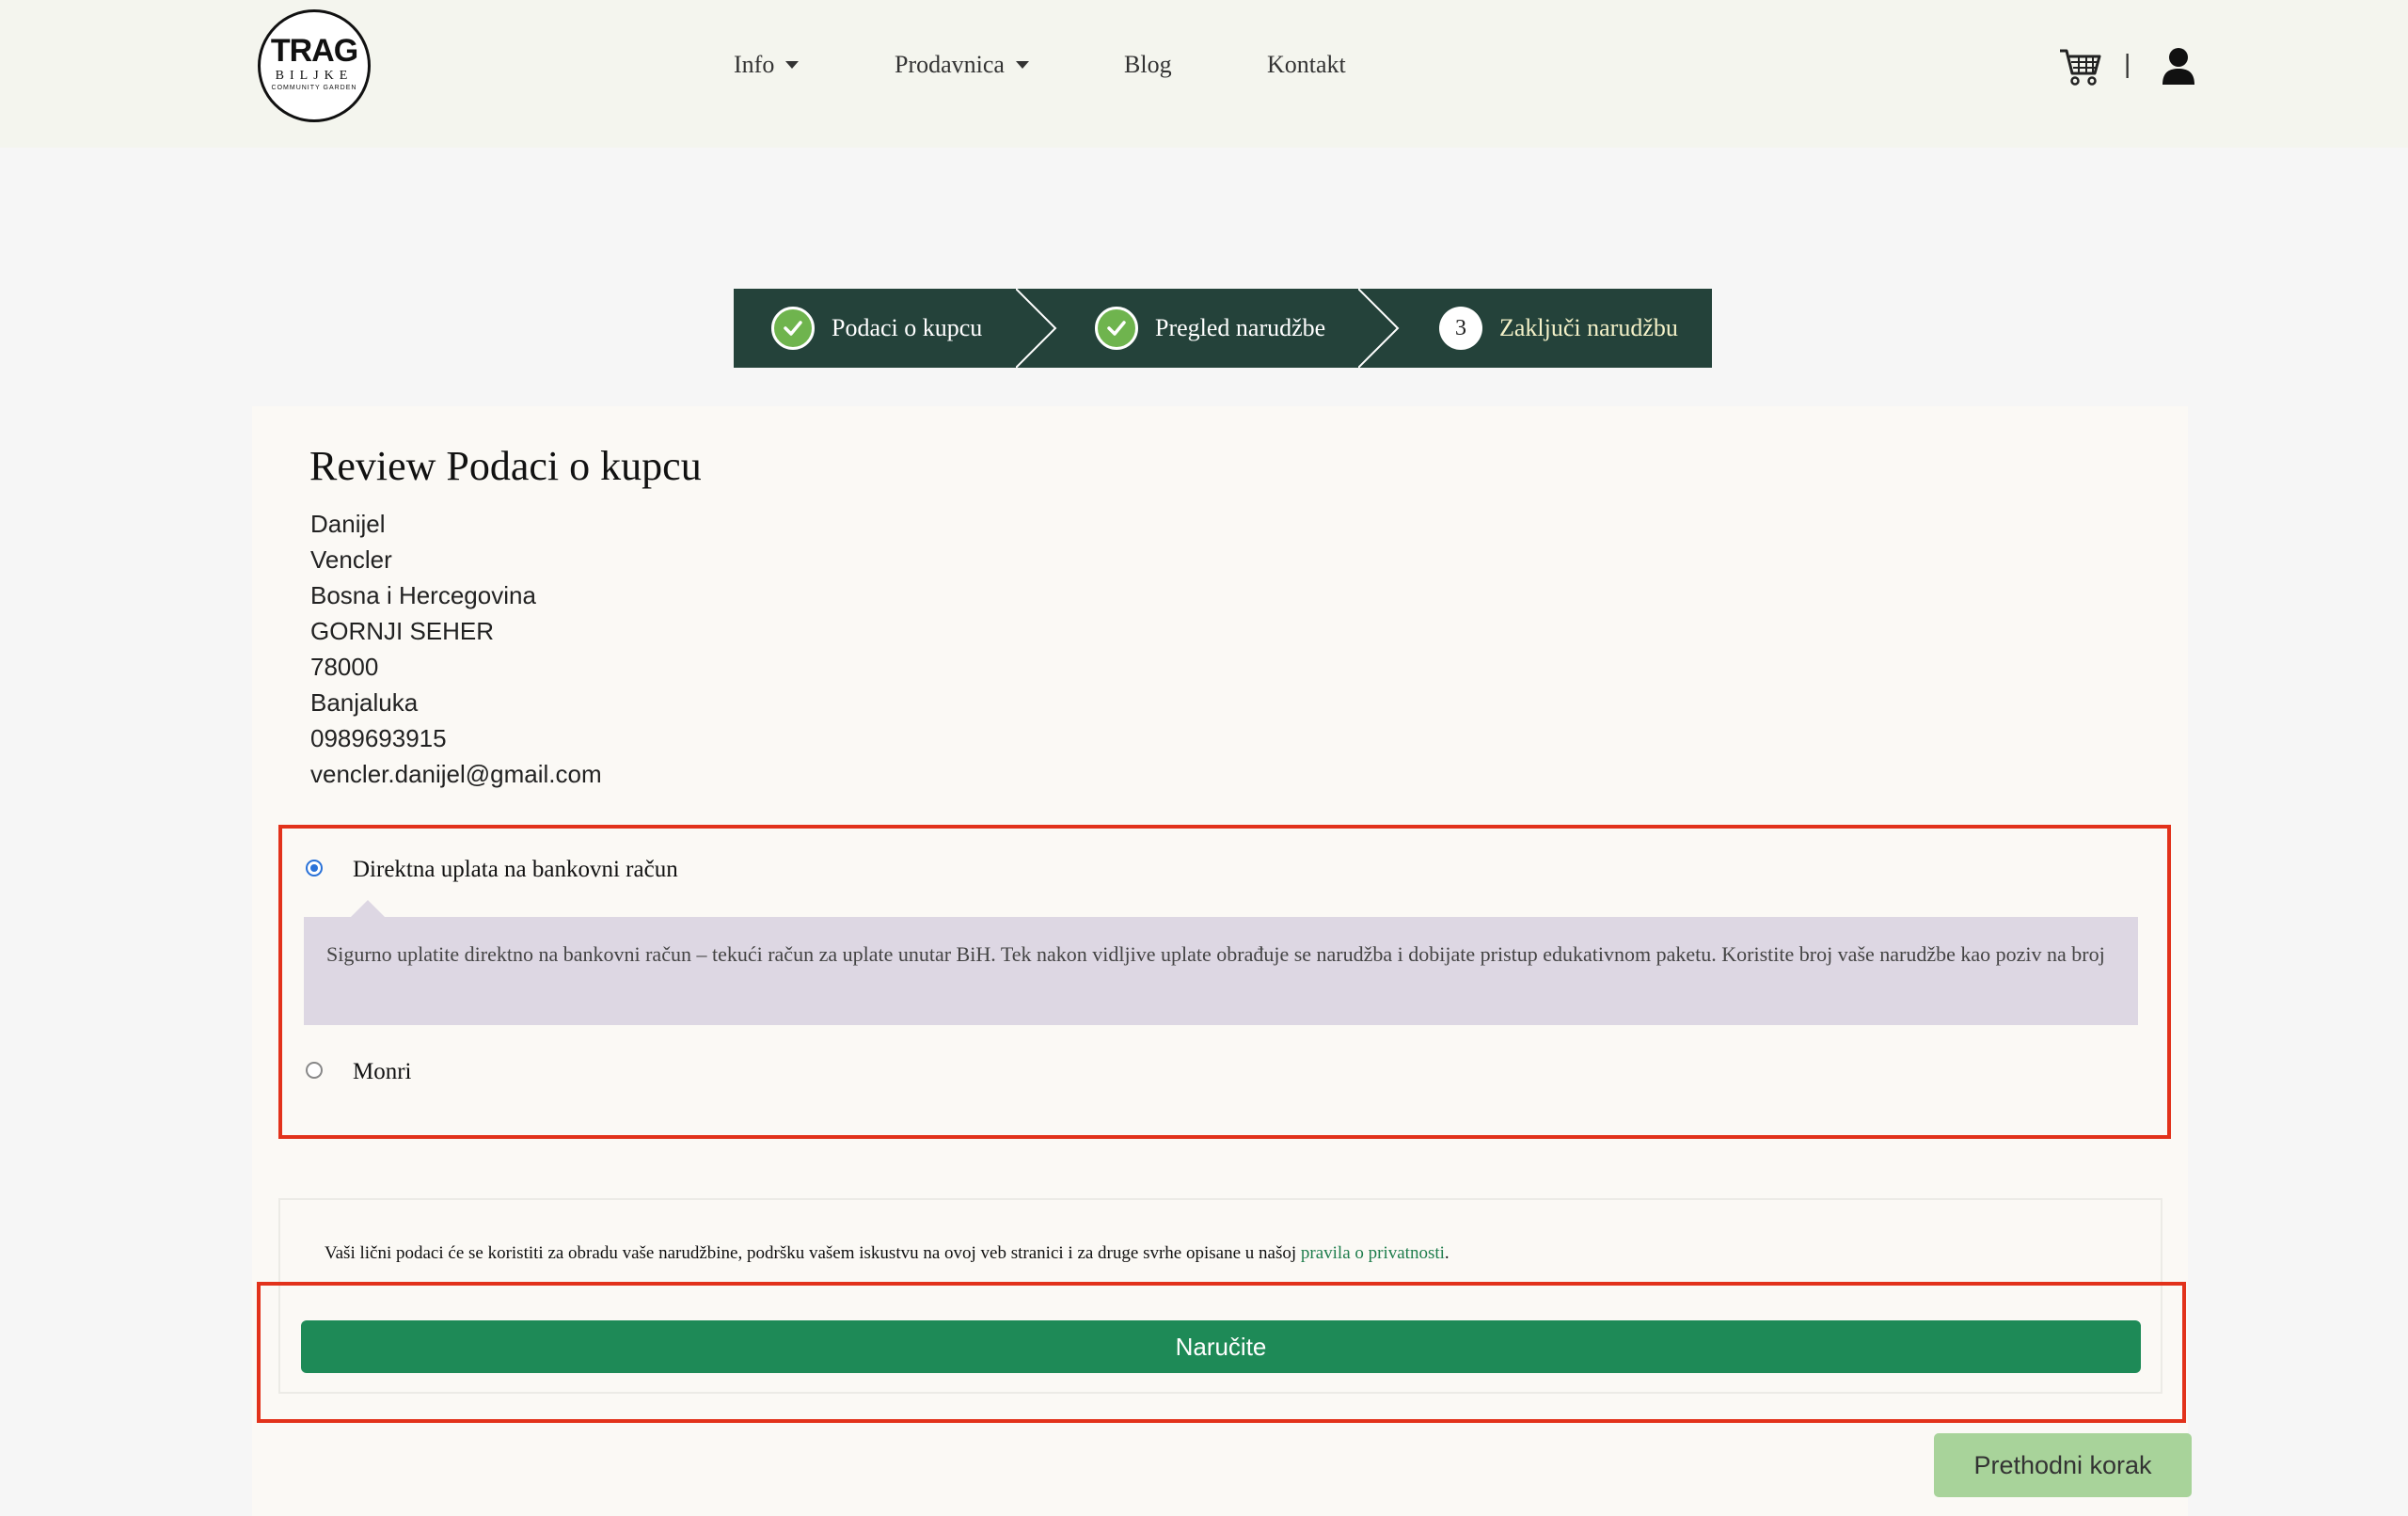 This screenshot has height=1516, width=2408. I want to click on nav-item-blog: Blog, so click(1148, 65).